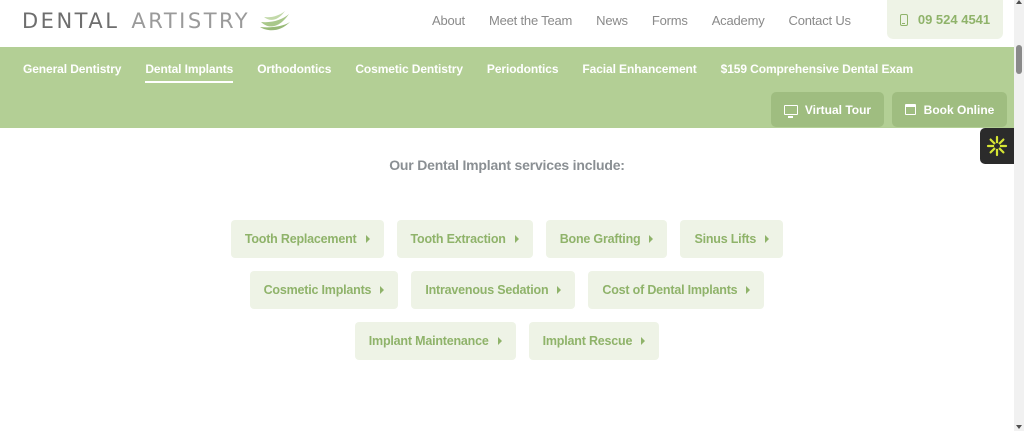 This screenshot has width=1024, height=431. I want to click on service-nav-periodontics: Periodontics, so click(523, 69).